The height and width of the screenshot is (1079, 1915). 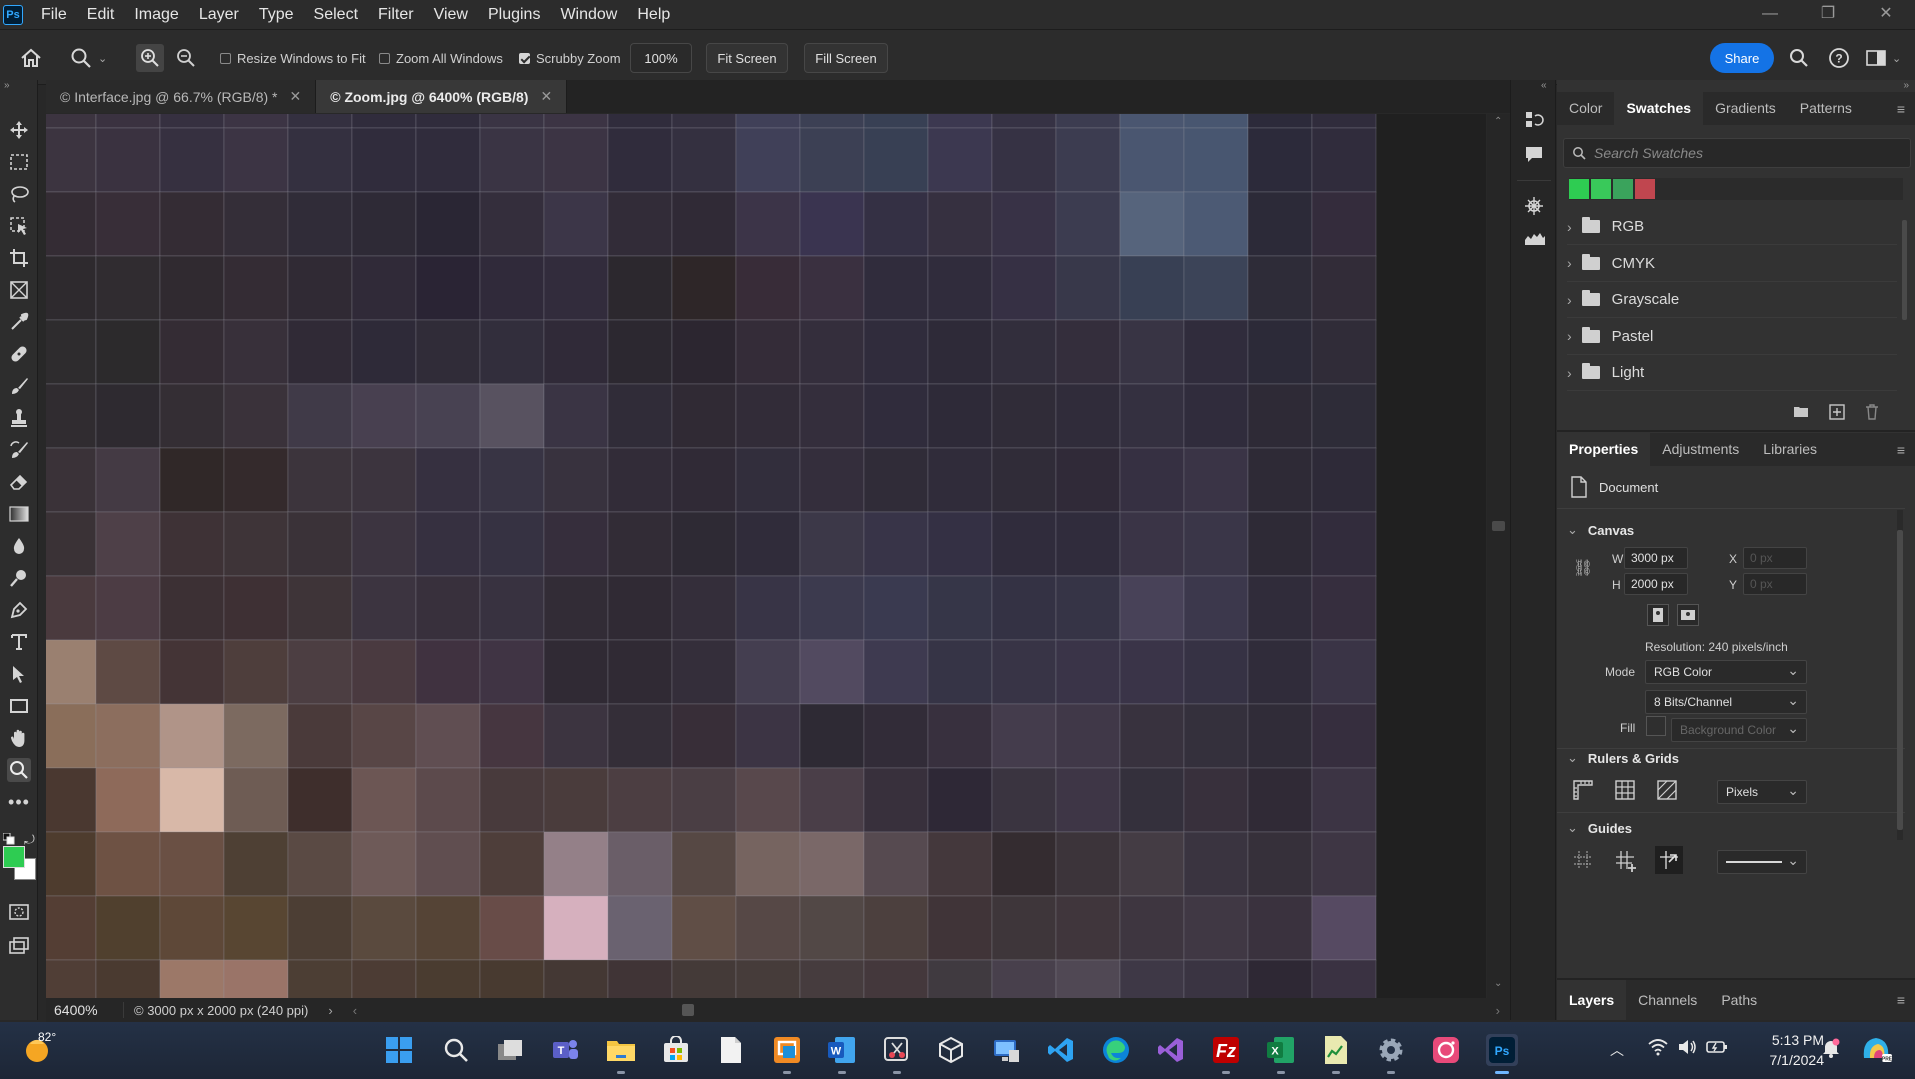 What do you see at coordinates (1904, 270) in the screenshot?
I see `swatches-scrollbar` at bounding box center [1904, 270].